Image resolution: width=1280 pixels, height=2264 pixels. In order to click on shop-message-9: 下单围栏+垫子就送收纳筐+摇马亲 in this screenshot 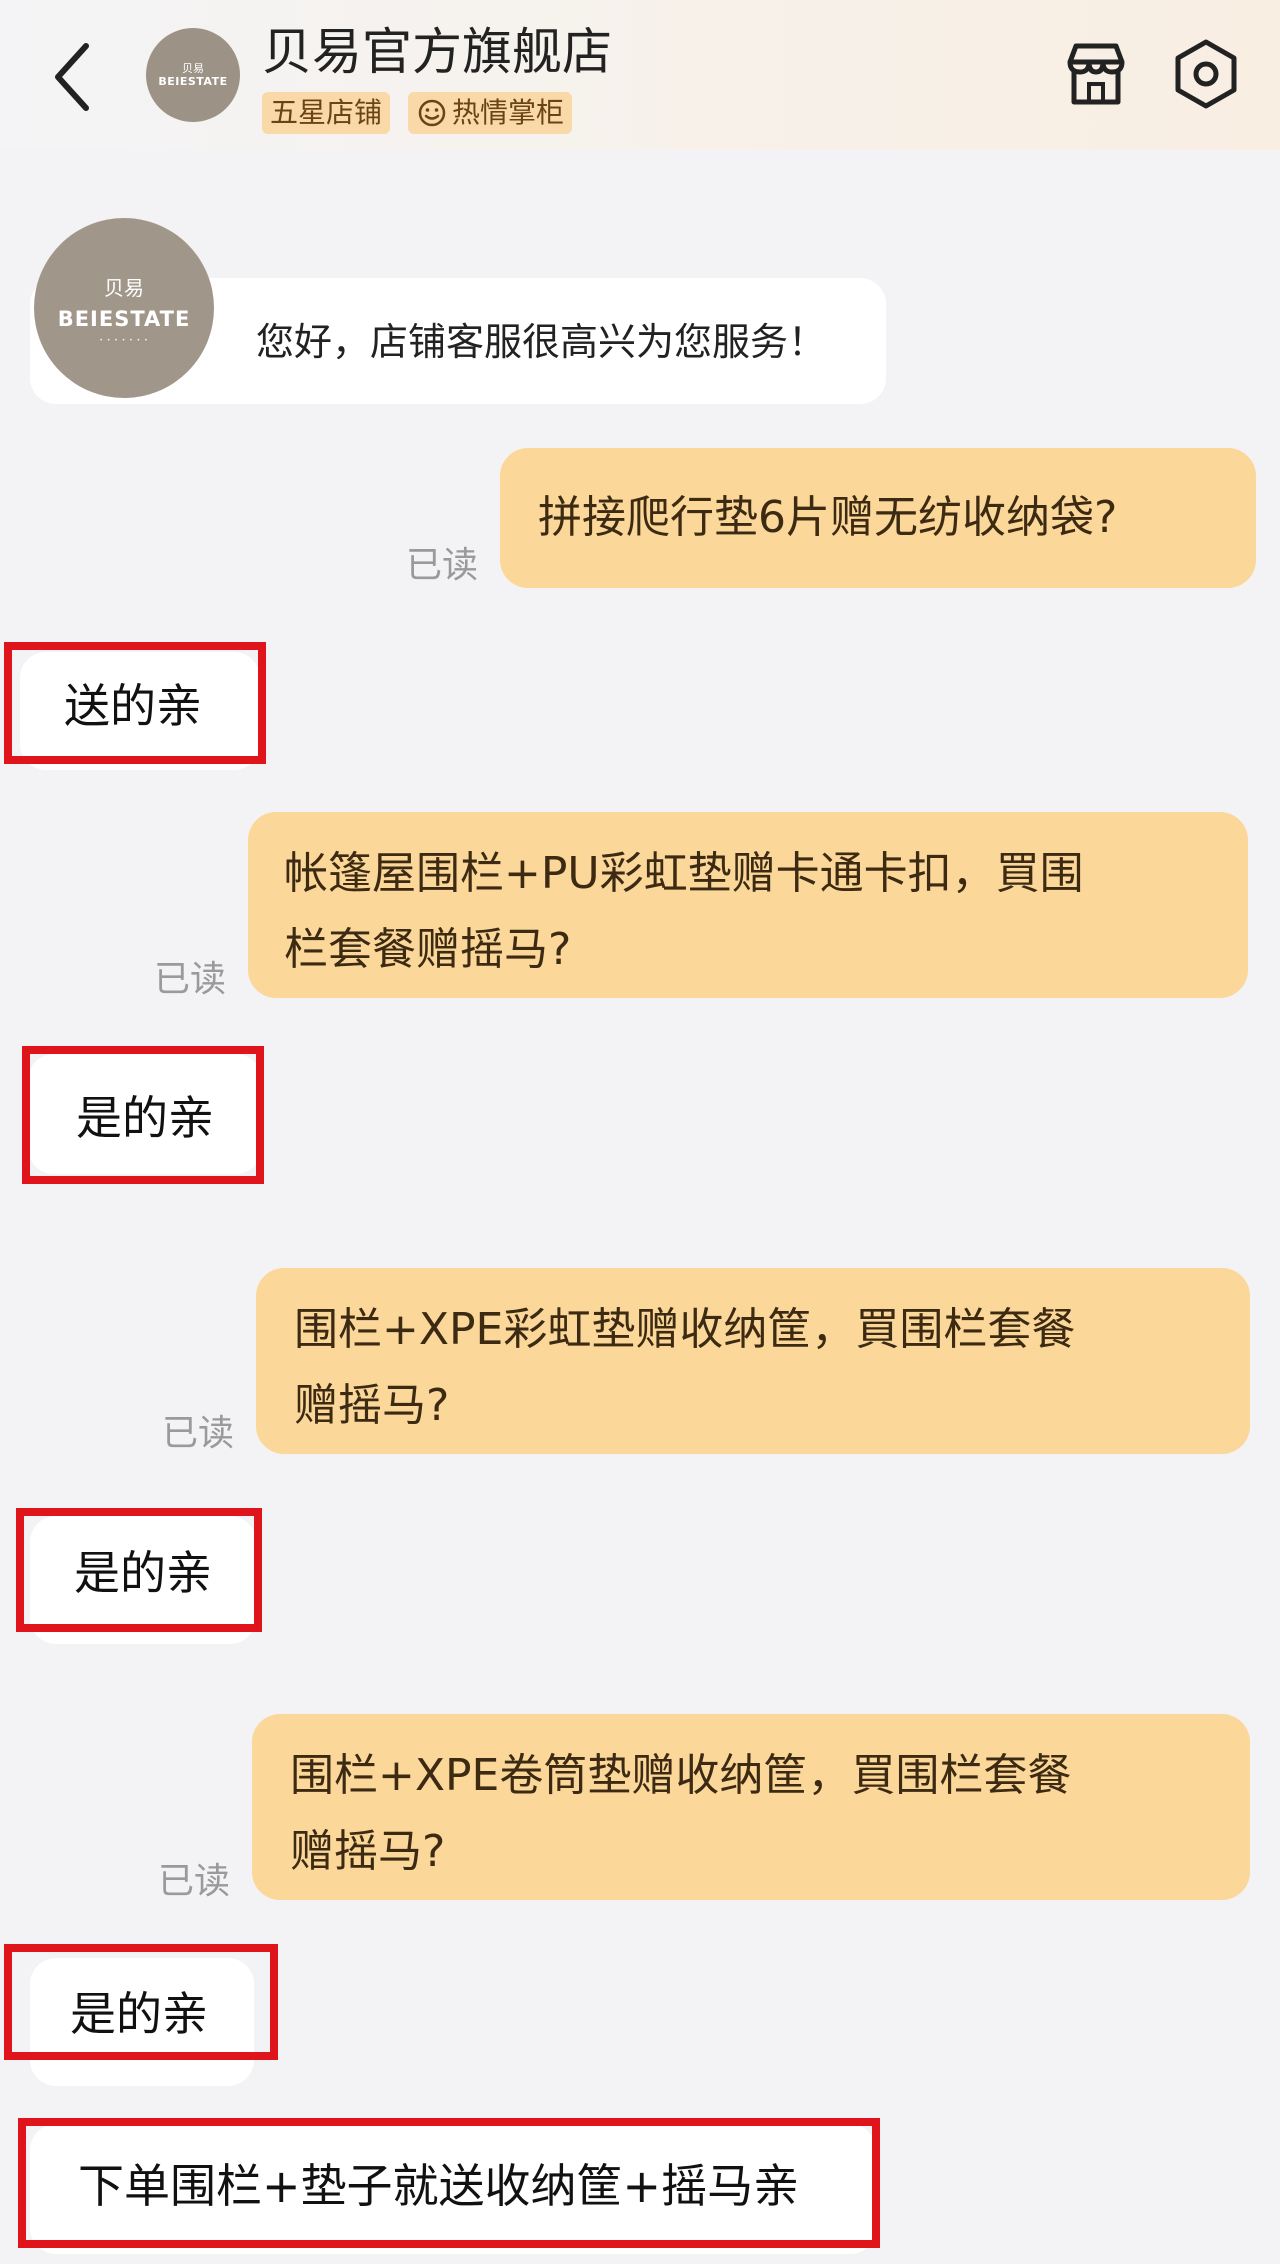, I will do `click(449, 2183)`.